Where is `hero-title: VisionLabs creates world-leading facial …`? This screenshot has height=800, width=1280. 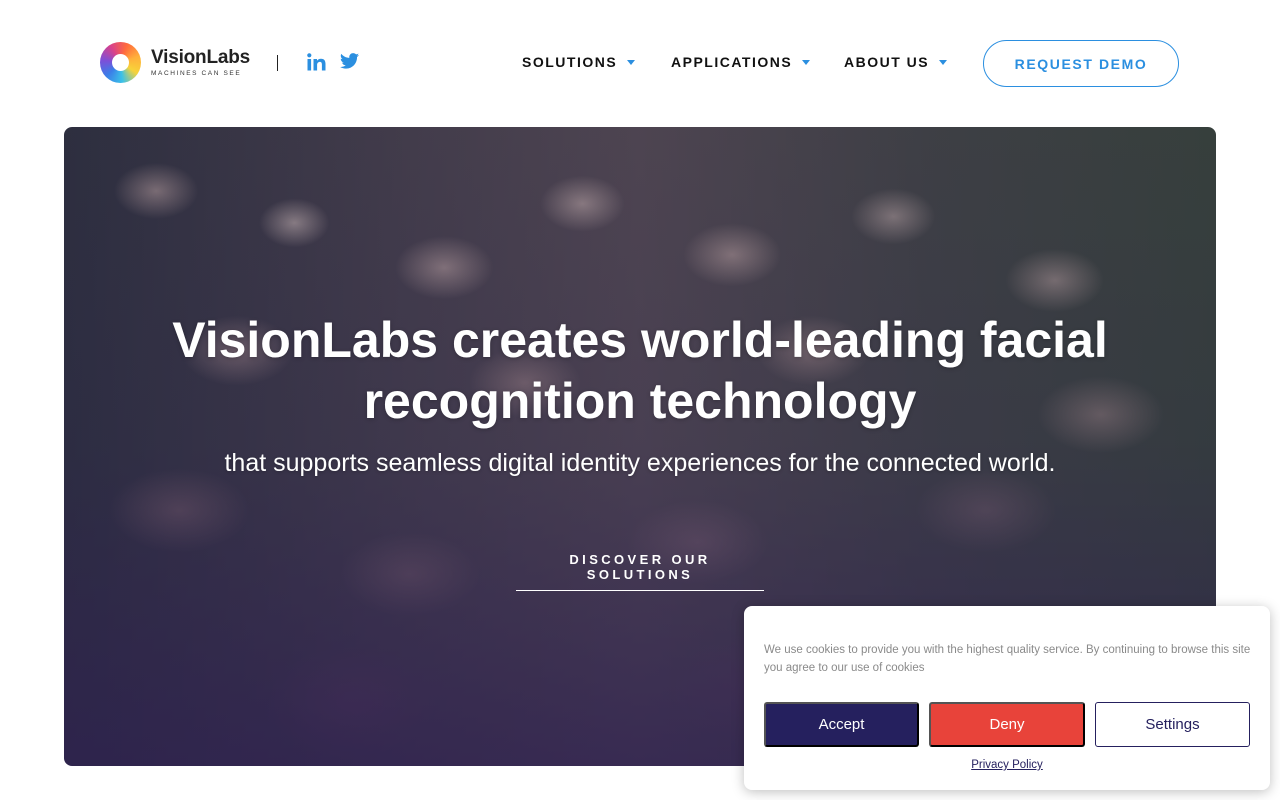
hero-title: VisionLabs creates world-leading facial … is located at coordinates (640, 371).